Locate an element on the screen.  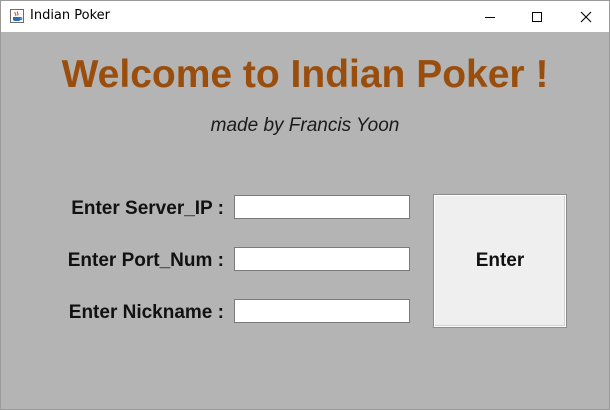
author-subtitle: made by Francis Yoon is located at coordinates (305, 125).